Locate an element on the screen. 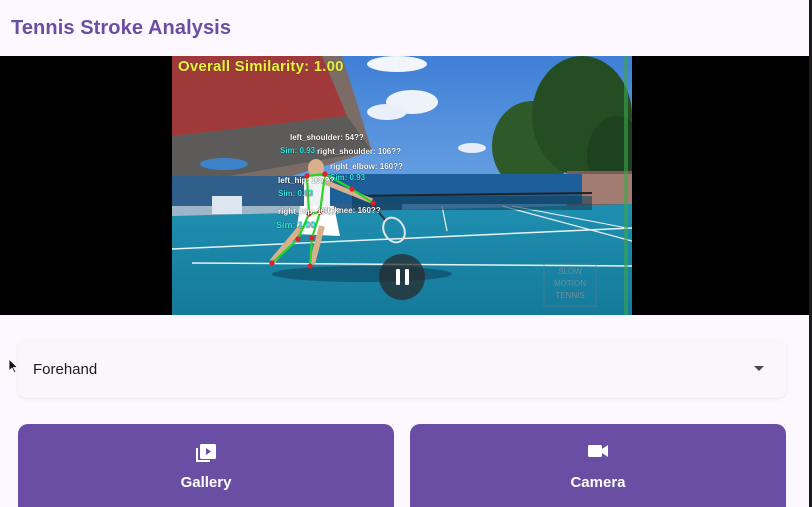 This screenshot has height=507, width=812. watermark-line-1: SLOW is located at coordinates (570, 271).